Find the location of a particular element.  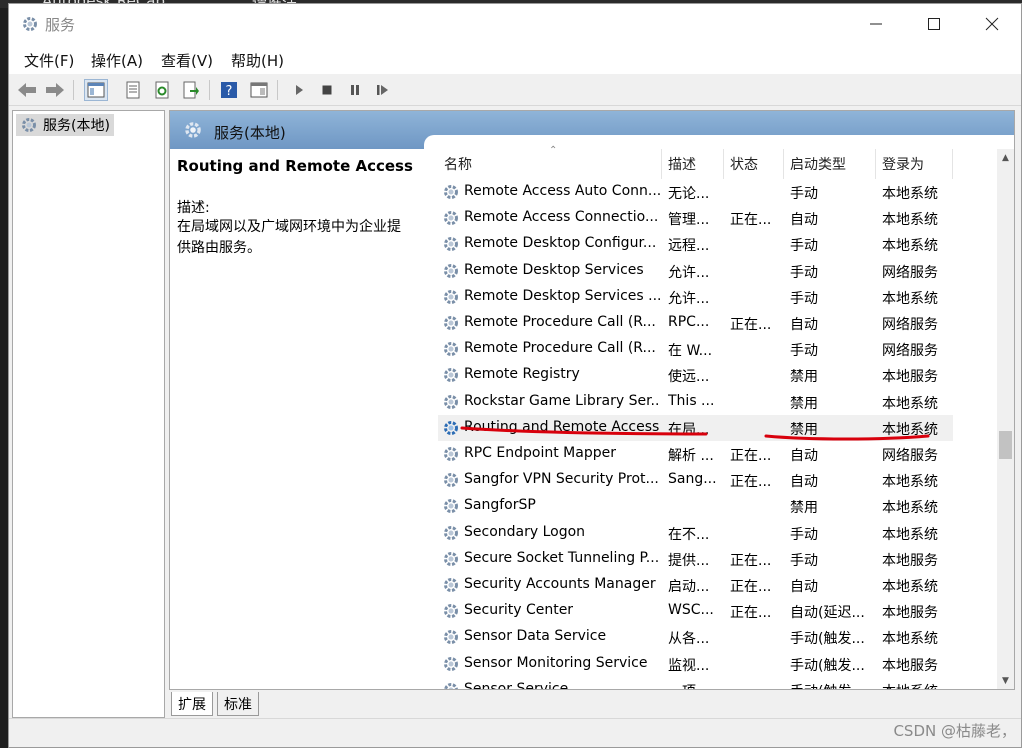

table-row: Security Center WSC... 正在... 自动(延迟... 本地服务 is located at coordinates (695, 611).